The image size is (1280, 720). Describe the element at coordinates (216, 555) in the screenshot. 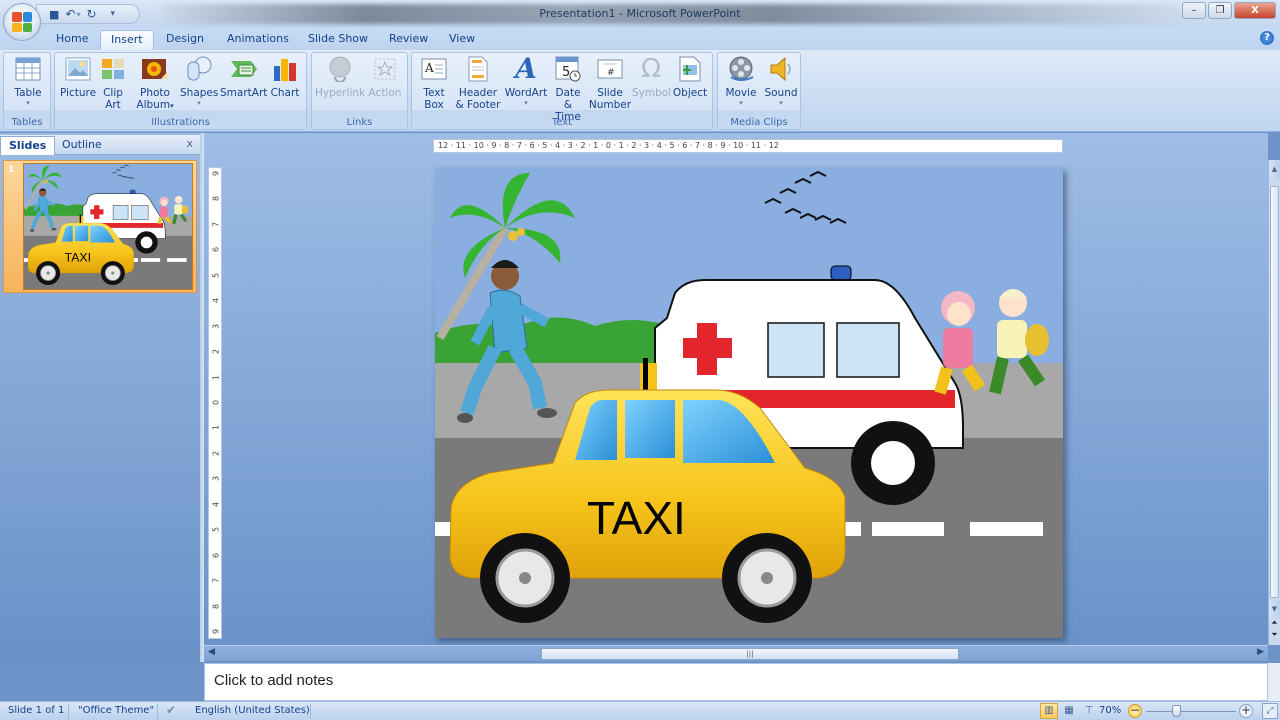

I see `ruler-tick-label: 6` at that location.